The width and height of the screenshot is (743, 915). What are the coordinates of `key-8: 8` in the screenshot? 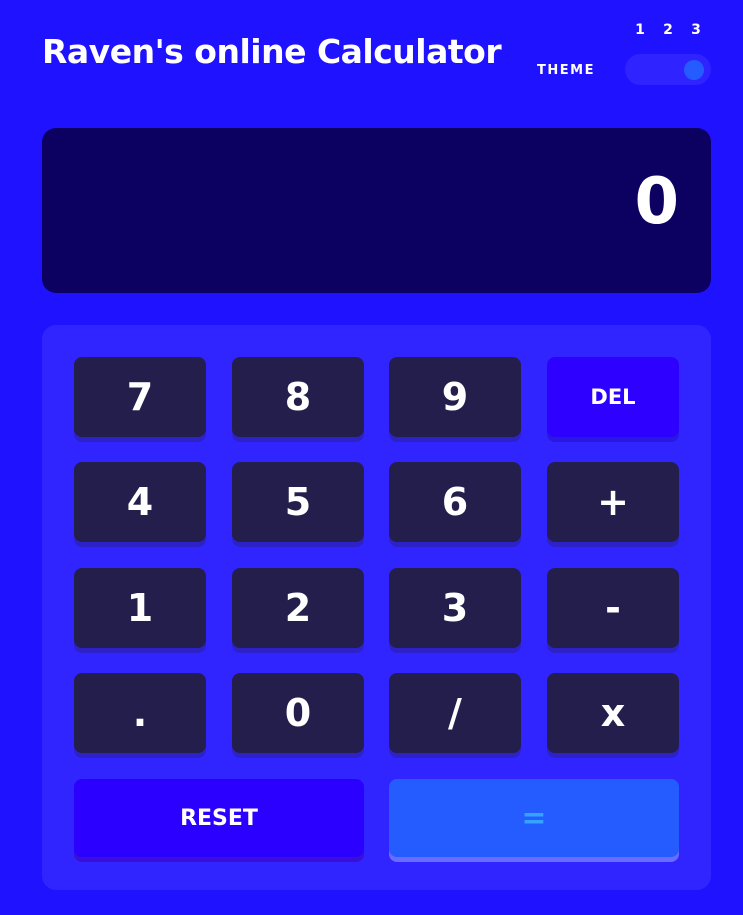 It's located at (298, 397).